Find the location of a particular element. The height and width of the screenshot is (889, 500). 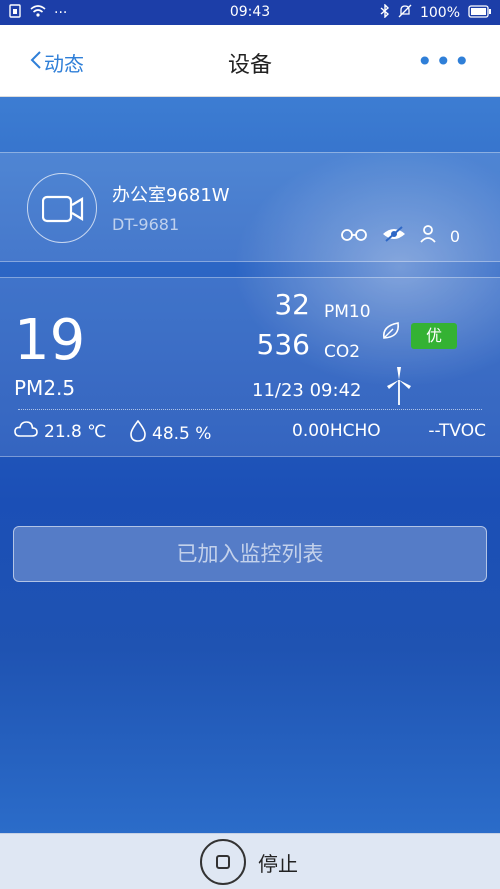

co2-label: CO2 is located at coordinates (342, 352).